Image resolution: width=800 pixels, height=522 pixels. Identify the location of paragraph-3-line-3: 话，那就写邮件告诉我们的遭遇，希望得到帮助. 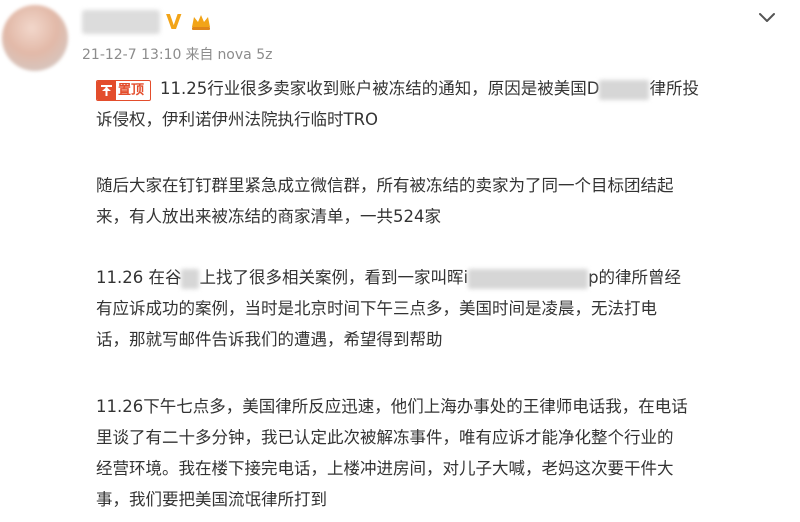
(269, 339).